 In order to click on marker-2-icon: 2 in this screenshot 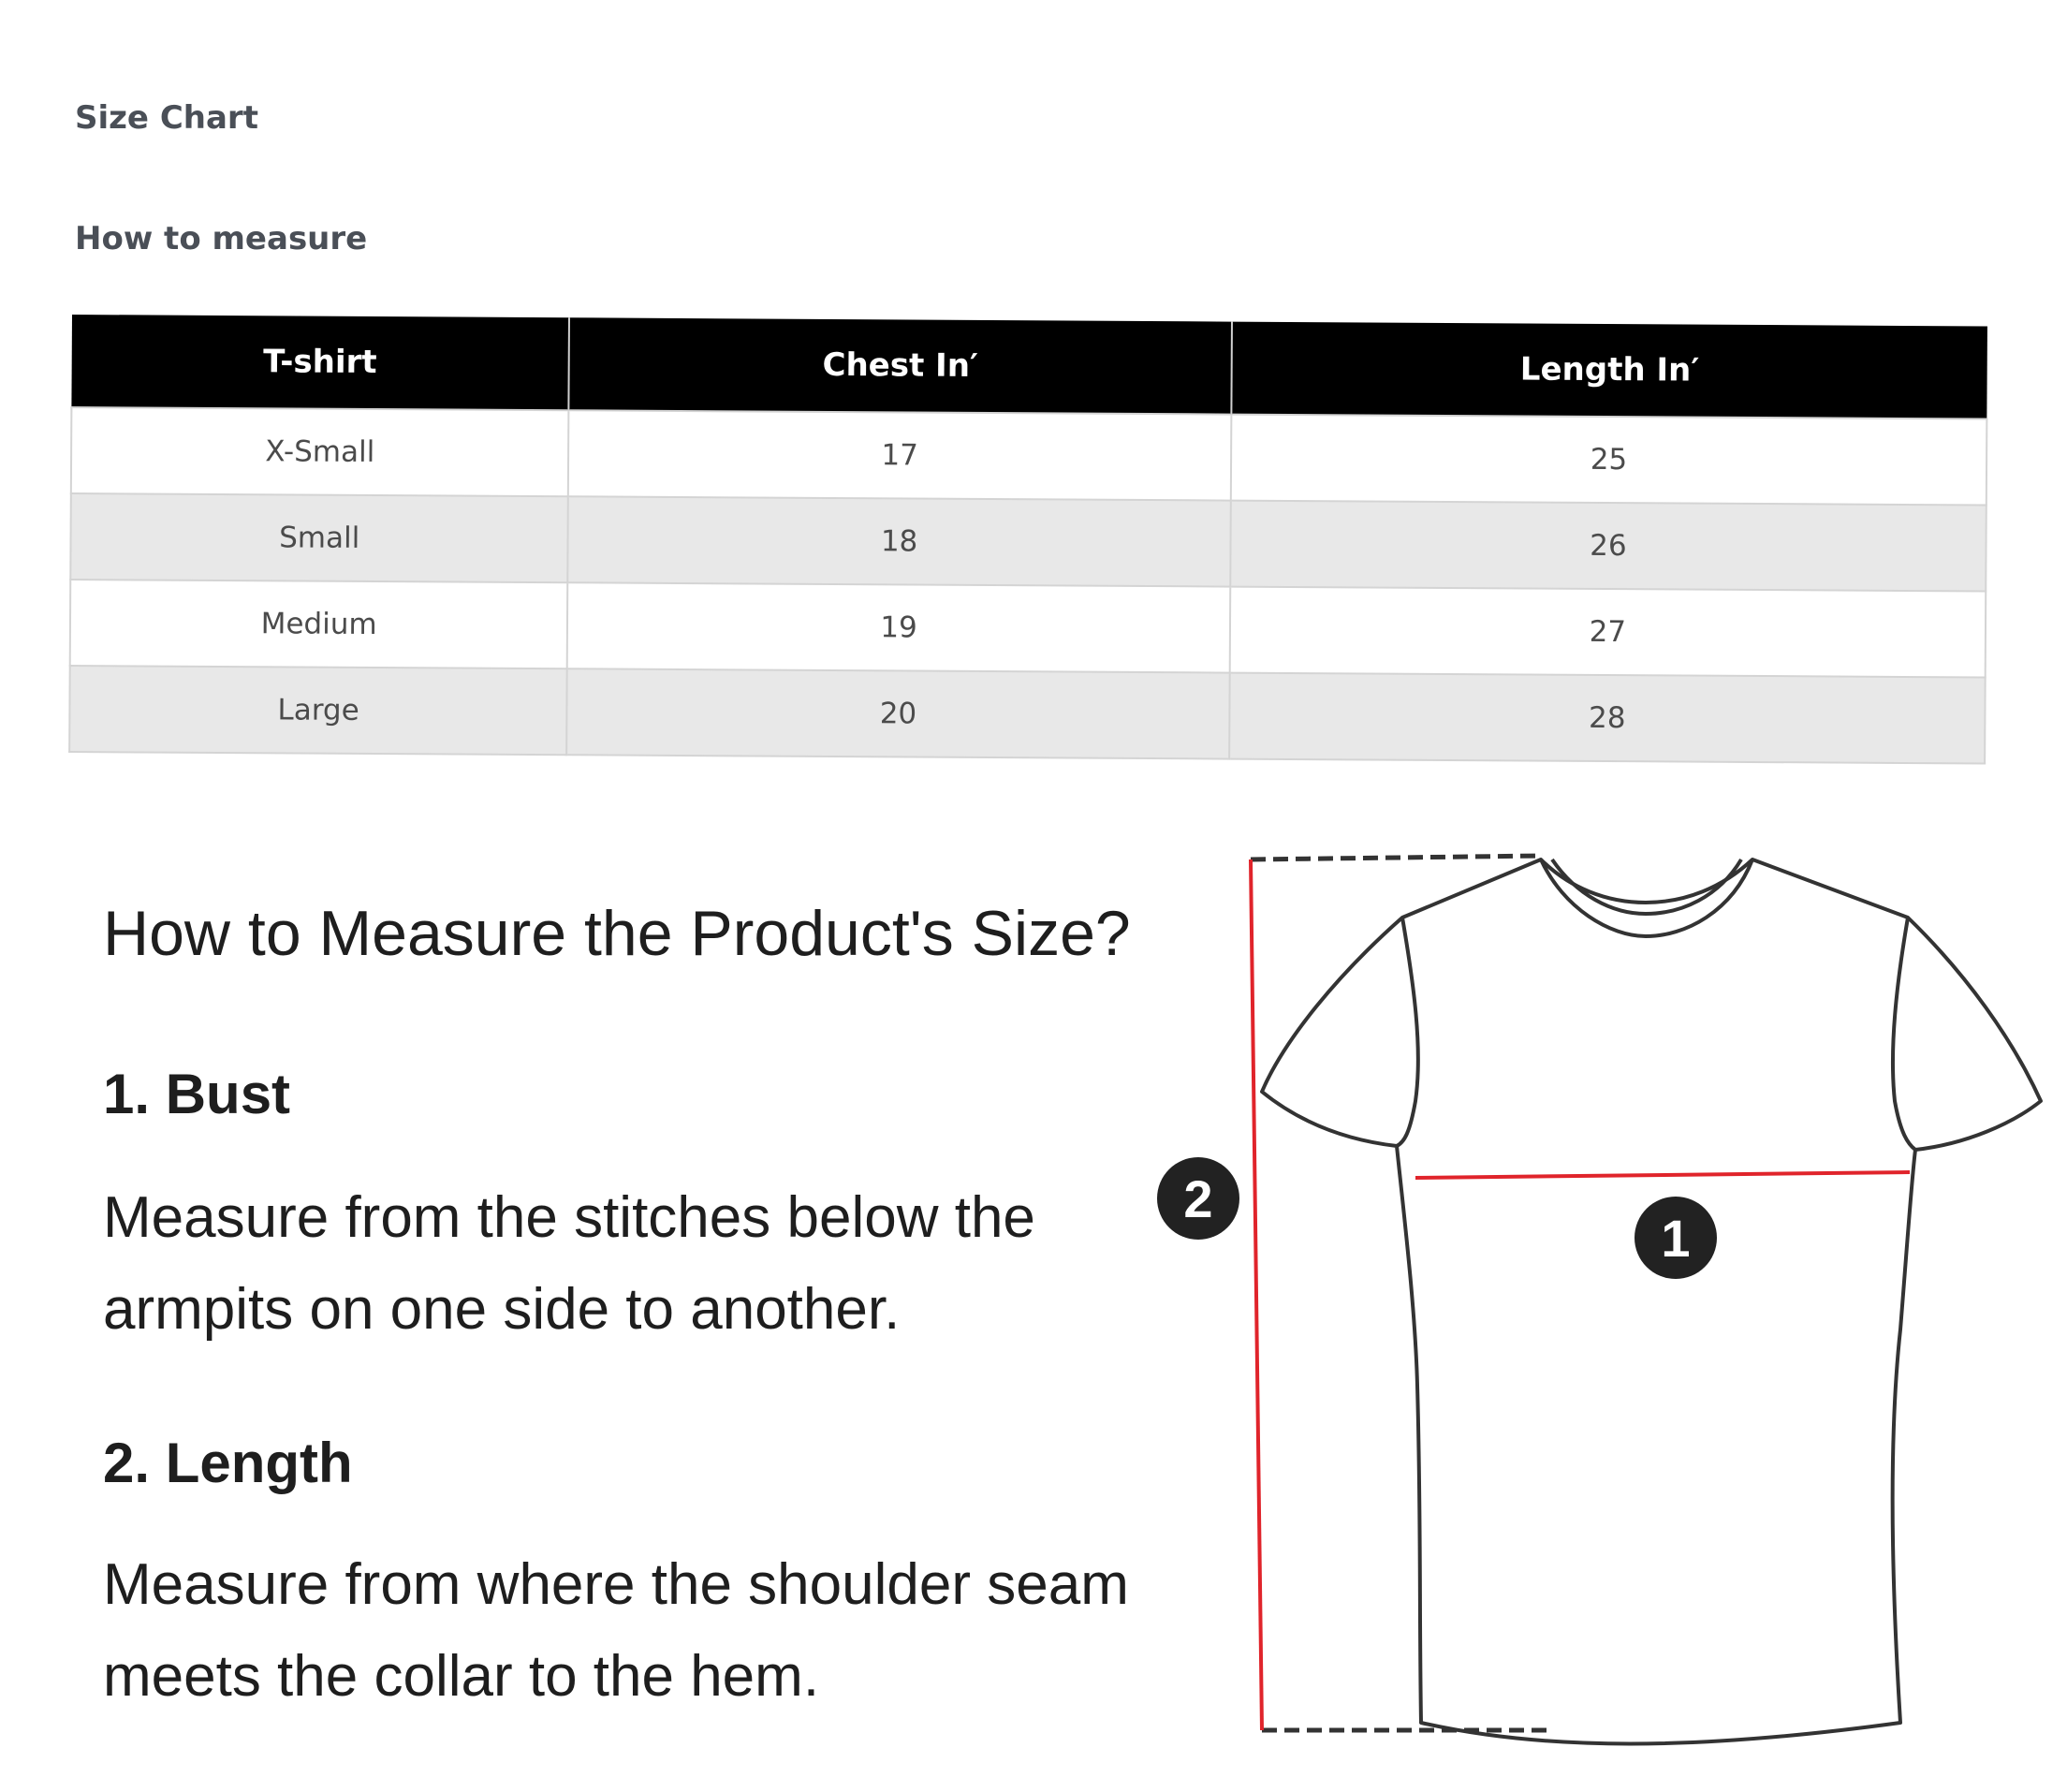, I will do `click(1198, 1199)`.